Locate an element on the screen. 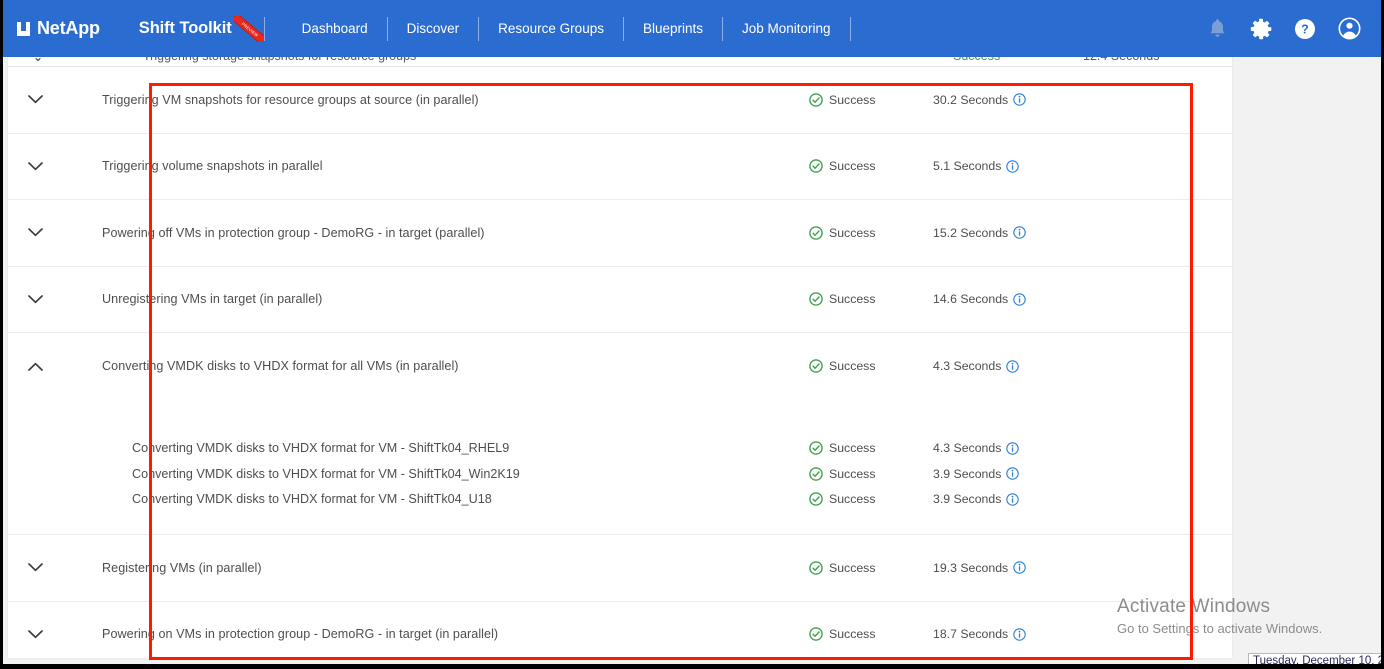  navbar-actions: ? is located at coordinates (1283, 28).